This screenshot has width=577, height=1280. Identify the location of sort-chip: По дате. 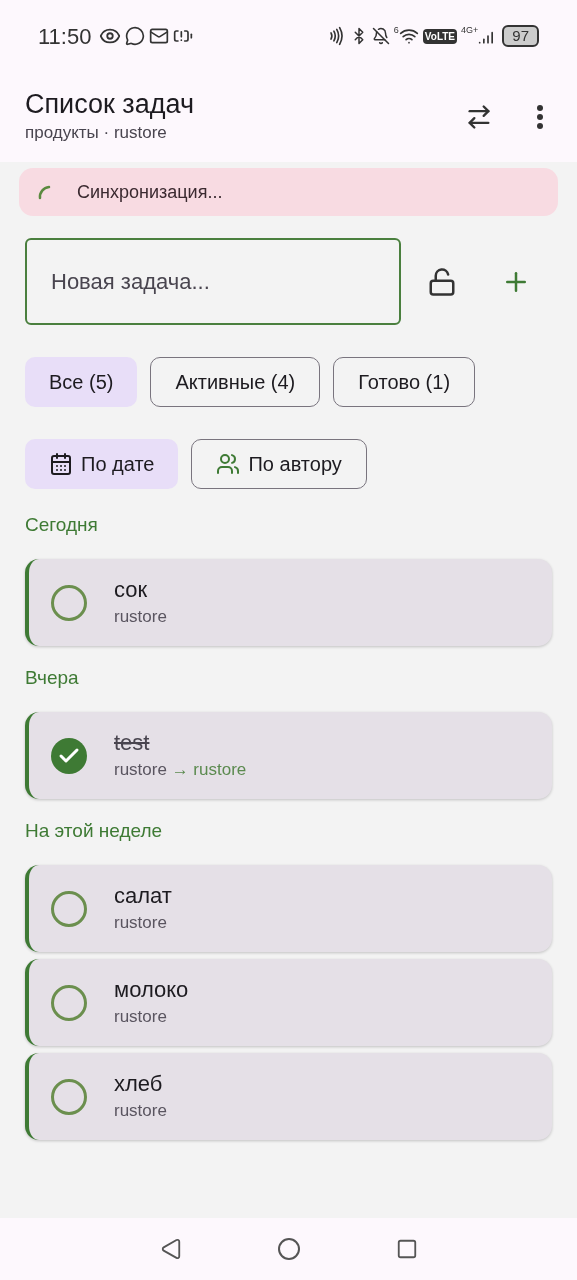
(102, 464).